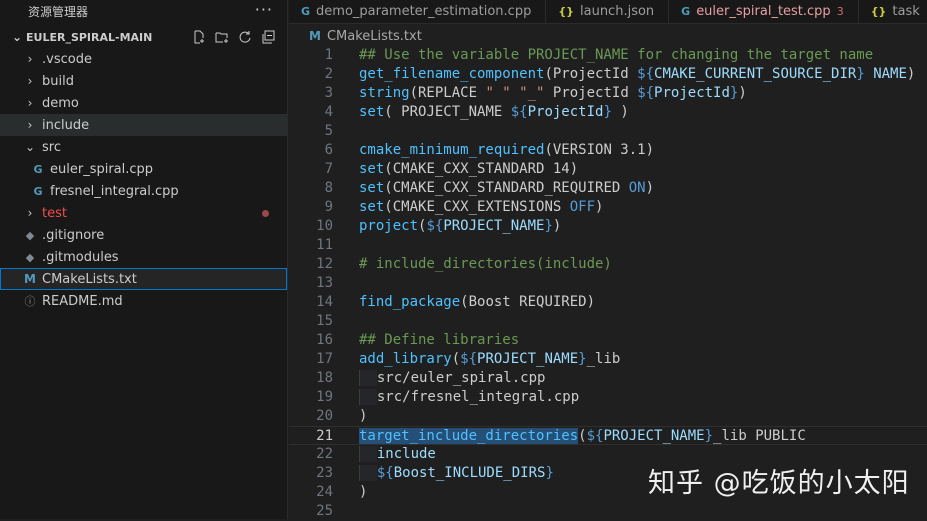  Describe the element at coordinates (324, 378) in the screenshot. I see `line-number: 18` at that location.